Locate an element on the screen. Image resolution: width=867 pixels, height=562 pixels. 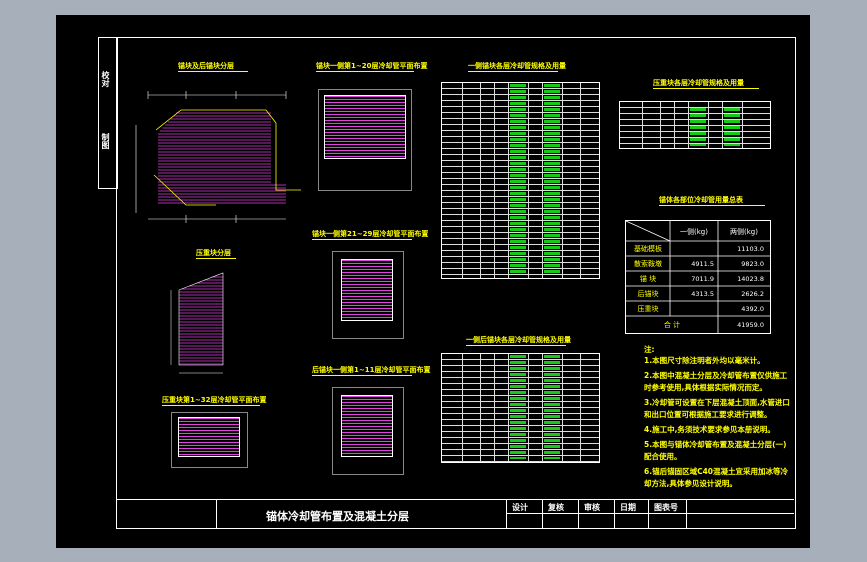
note-line: 4.施工中,务须技术要求参见本册说明。 is located at coordinates (709, 429).